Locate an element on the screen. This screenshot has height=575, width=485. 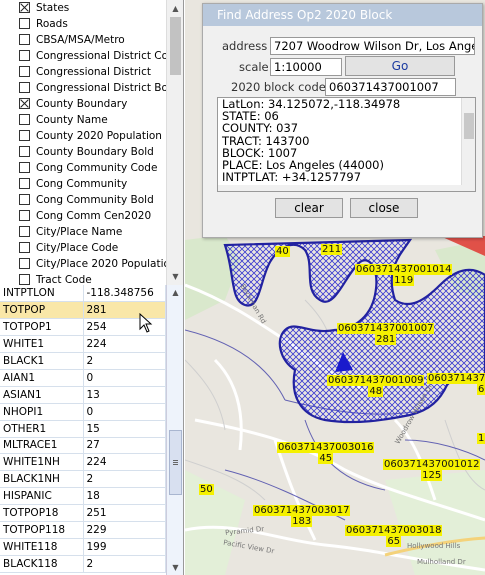
layer-label: Congressional District Code is located at coordinates (101, 56).